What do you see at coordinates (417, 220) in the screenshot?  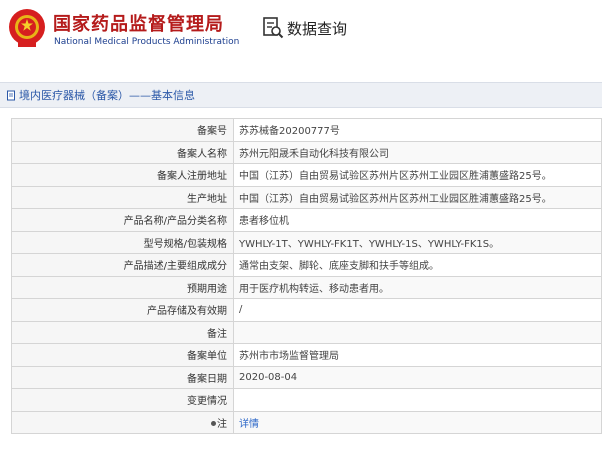 I see `row-value: 患者移位机` at bounding box center [417, 220].